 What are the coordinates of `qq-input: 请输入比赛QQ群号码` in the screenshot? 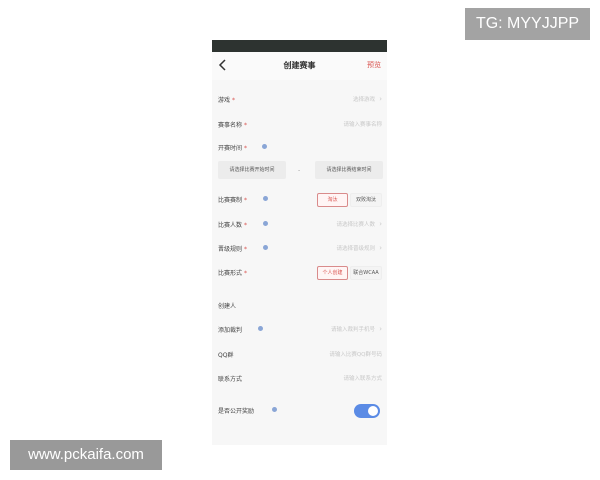 It's located at (355, 354).